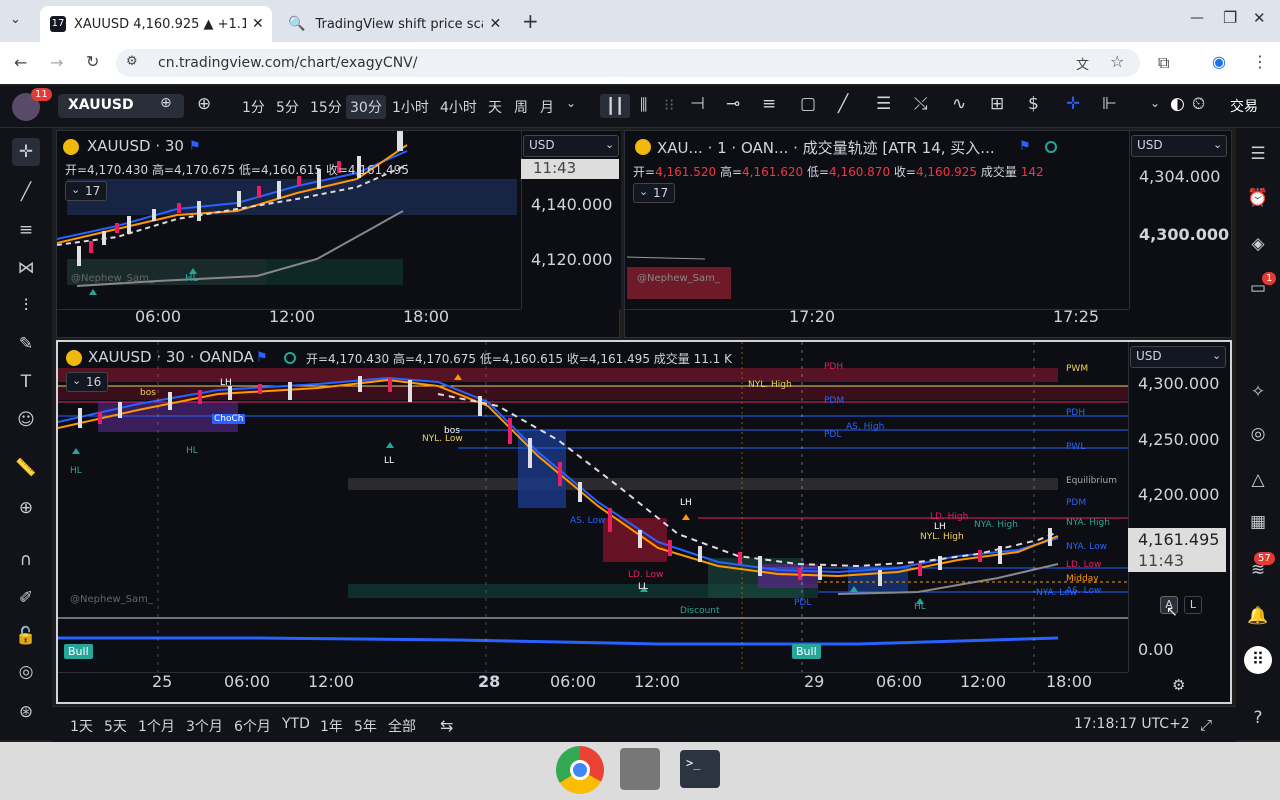 The image size is (1280, 800). What do you see at coordinates (296, 724) in the screenshot?
I see `range-ytd: YTD` at bounding box center [296, 724].